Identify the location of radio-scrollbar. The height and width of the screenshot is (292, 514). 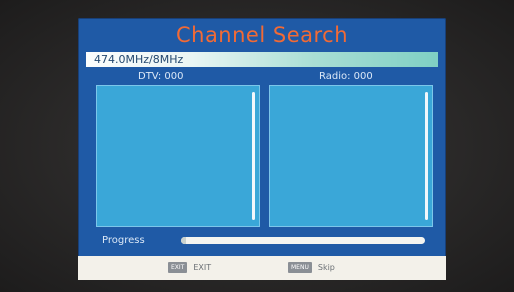
(426, 156).